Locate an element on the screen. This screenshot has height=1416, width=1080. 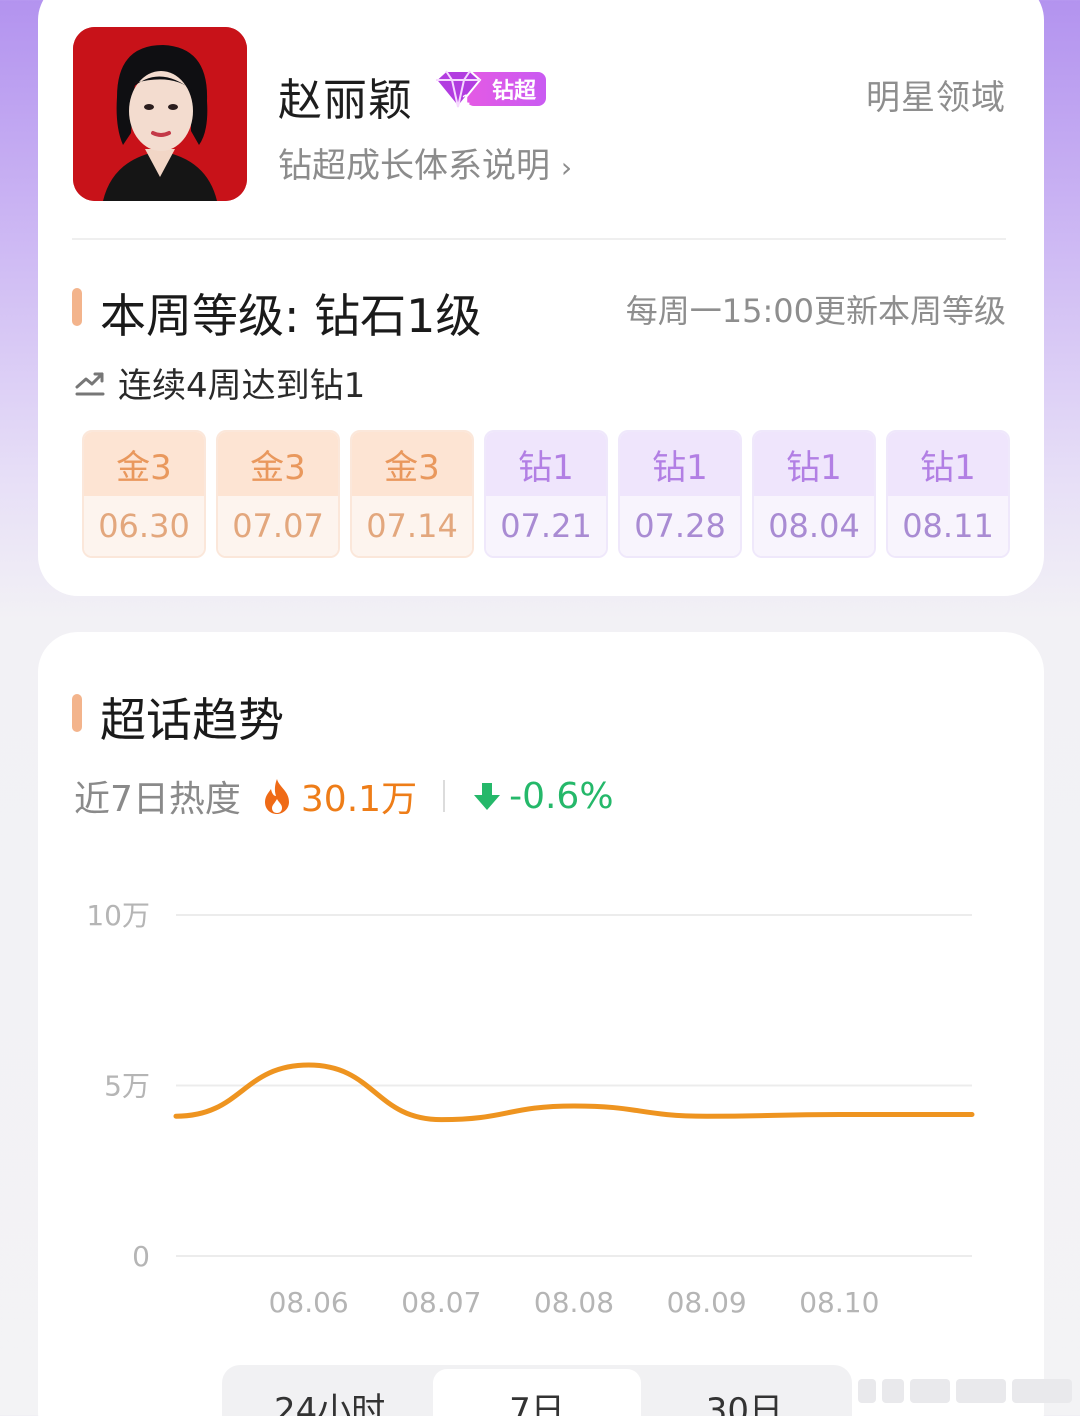
tab-7d: 7日 is located at coordinates (537, 1392).